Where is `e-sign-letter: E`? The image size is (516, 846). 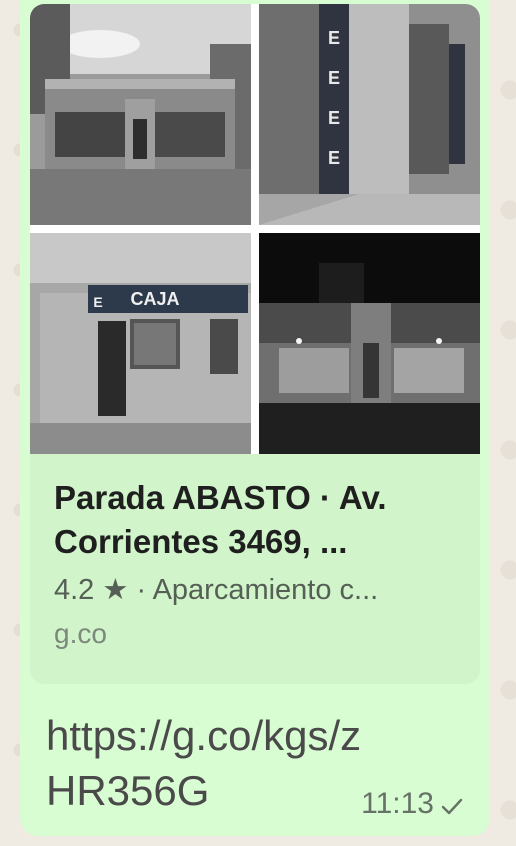 e-sign-letter: E is located at coordinates (97, 302).